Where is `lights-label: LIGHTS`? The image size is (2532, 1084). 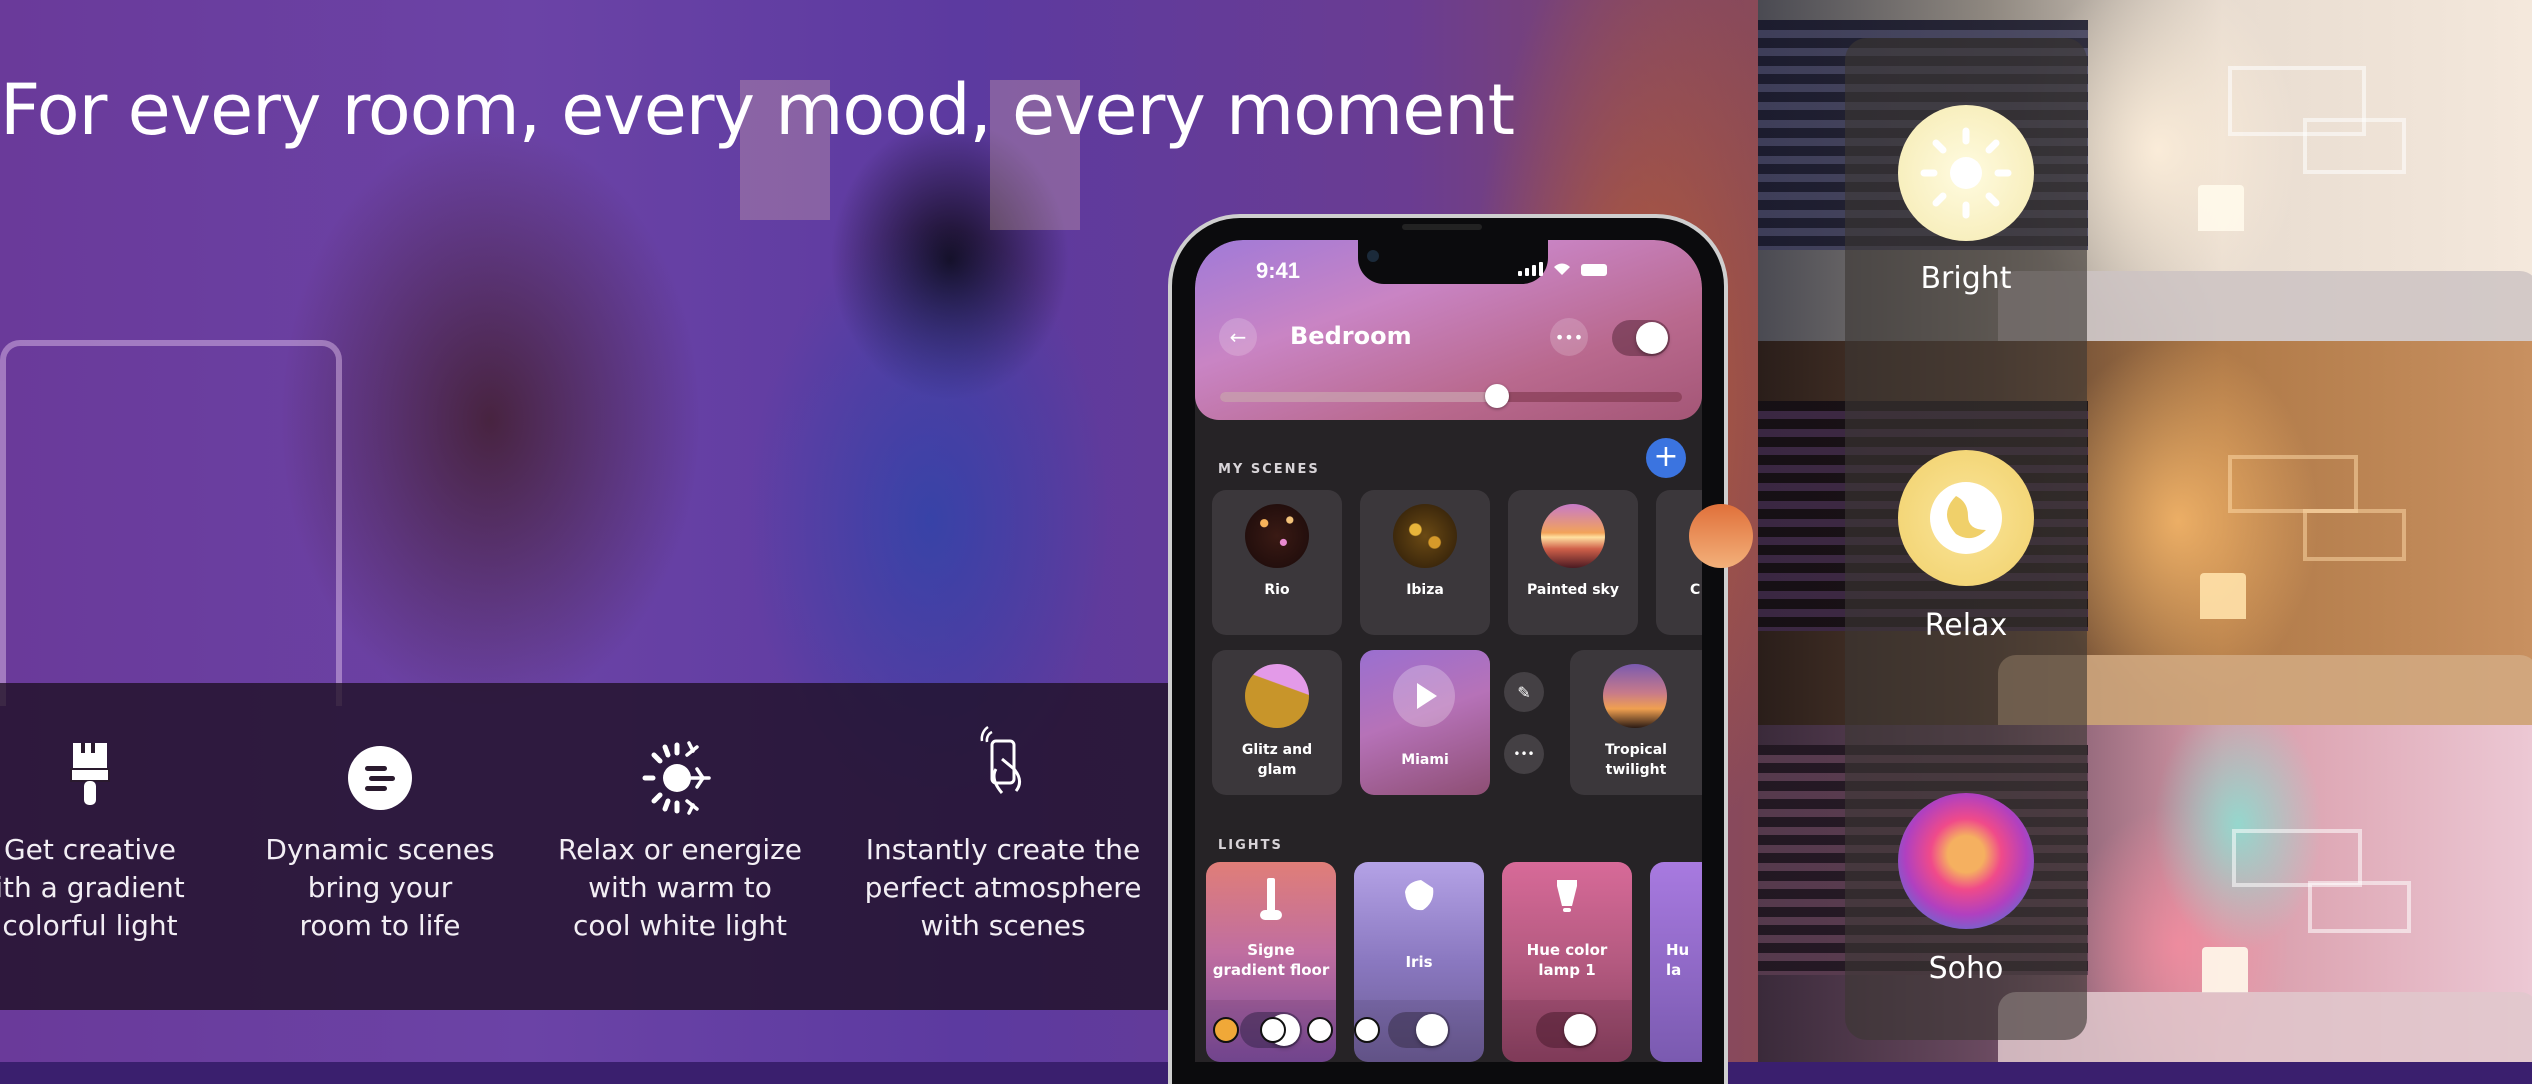 lights-label: LIGHTS is located at coordinates (1250, 845).